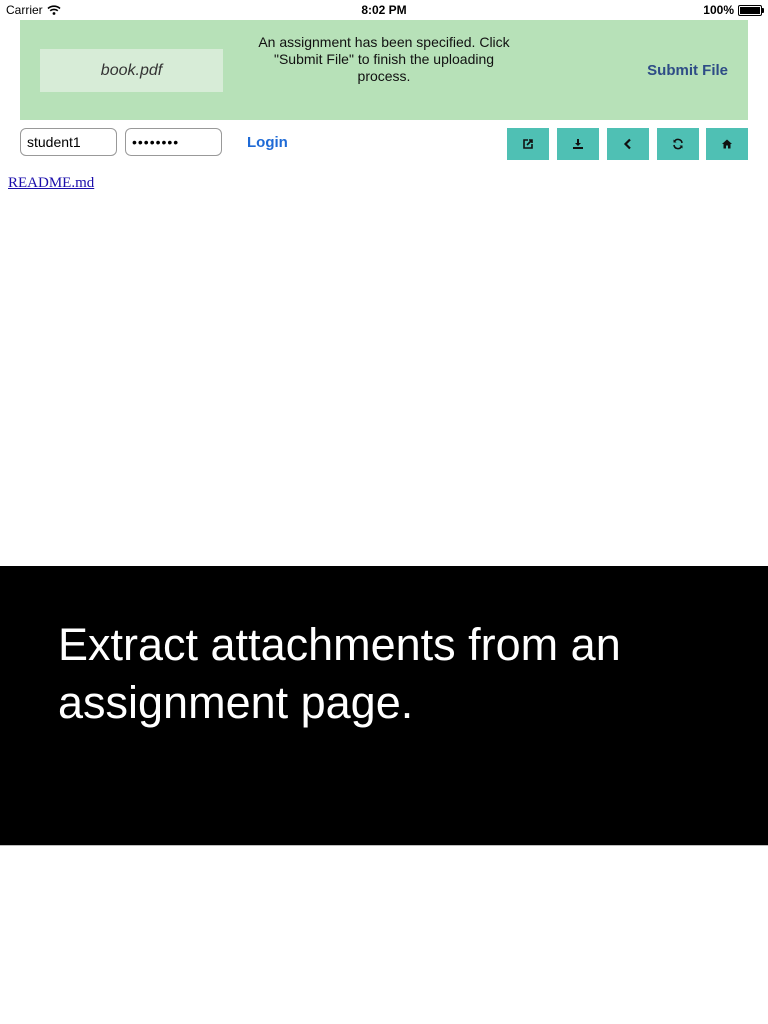 This screenshot has width=768, height=1024. I want to click on login-toolbar-row: Login, so click(384, 144).